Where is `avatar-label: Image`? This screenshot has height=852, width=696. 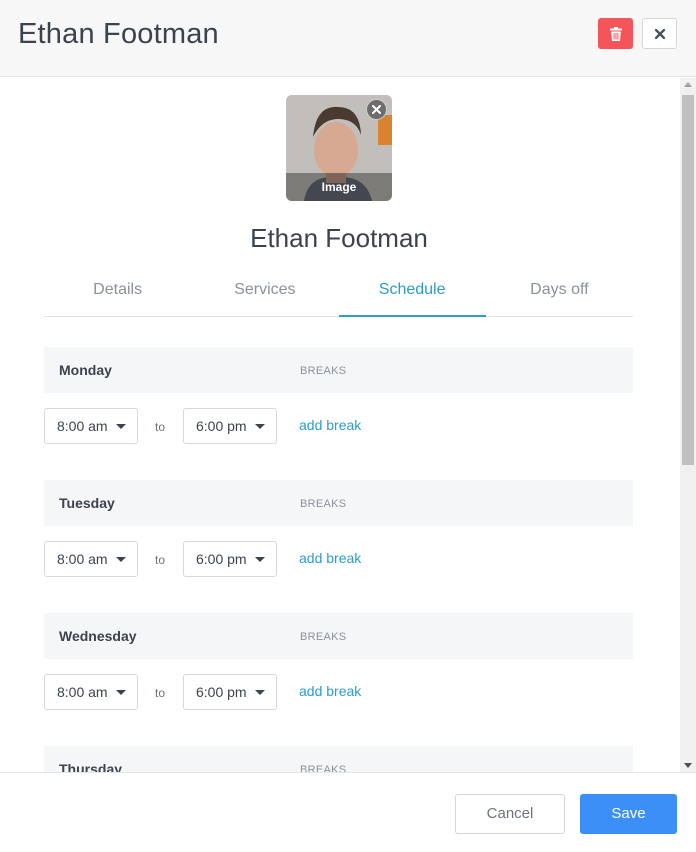
avatar-label: Image is located at coordinates (339, 187).